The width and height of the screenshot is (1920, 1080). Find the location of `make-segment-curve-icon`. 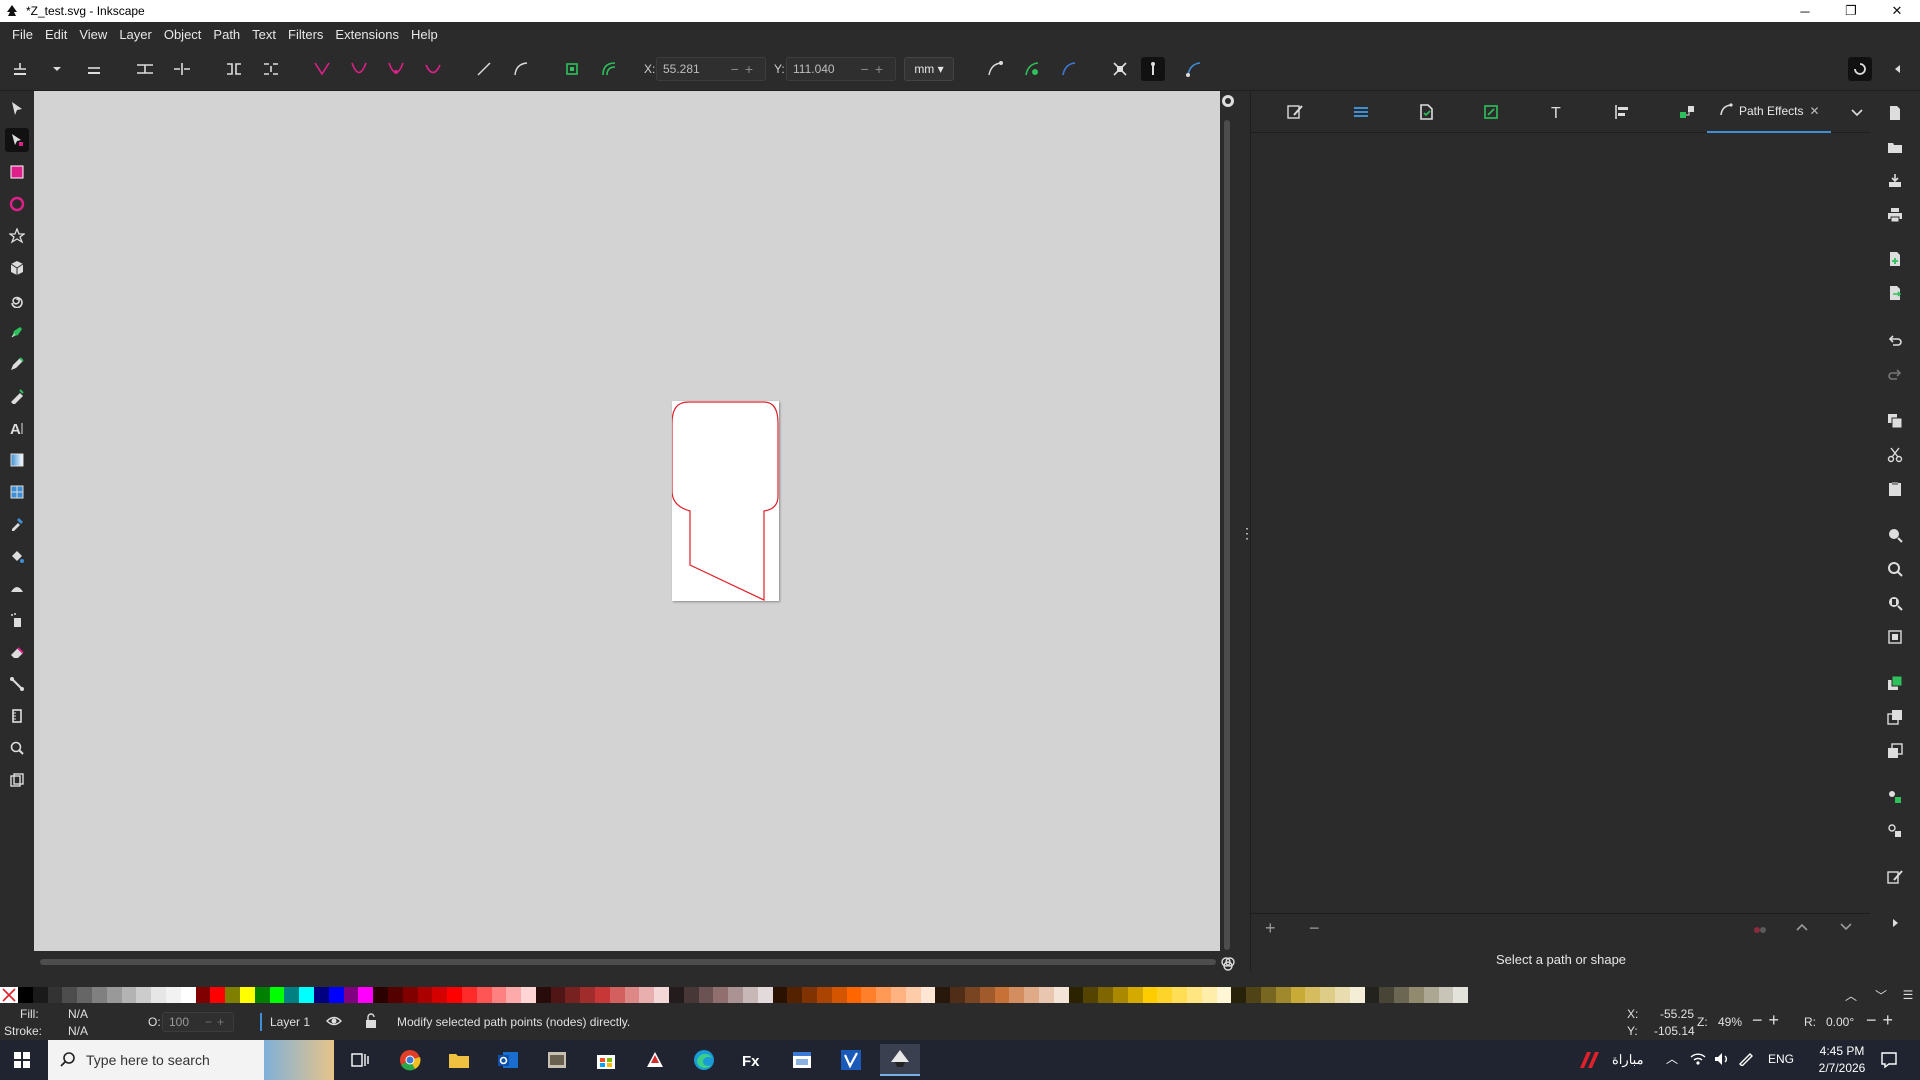

make-segment-curve-icon is located at coordinates (521, 69).